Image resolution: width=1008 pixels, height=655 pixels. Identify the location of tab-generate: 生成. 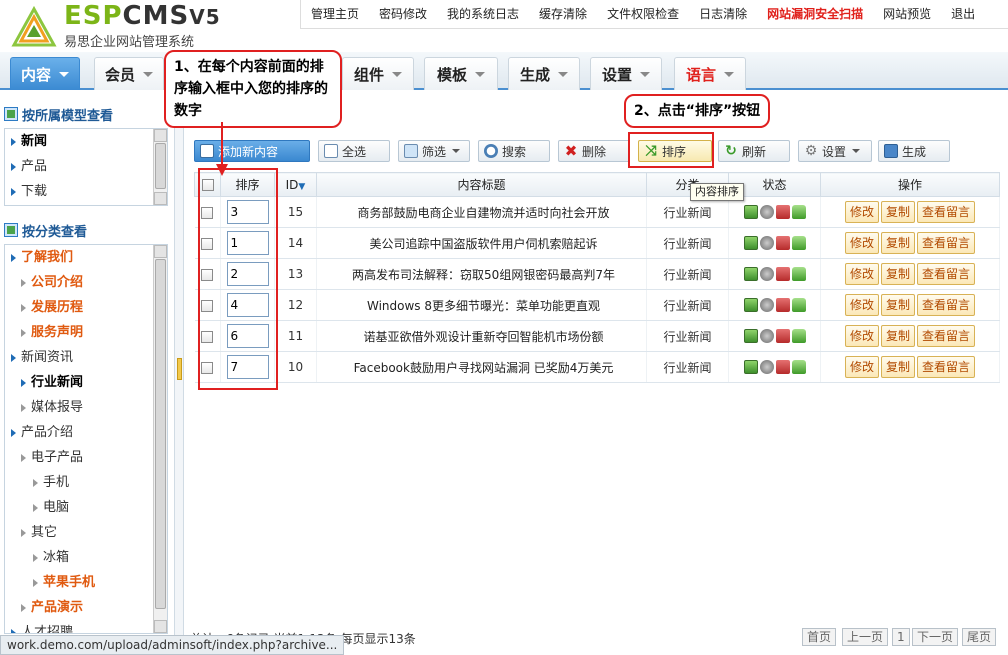
(544, 73).